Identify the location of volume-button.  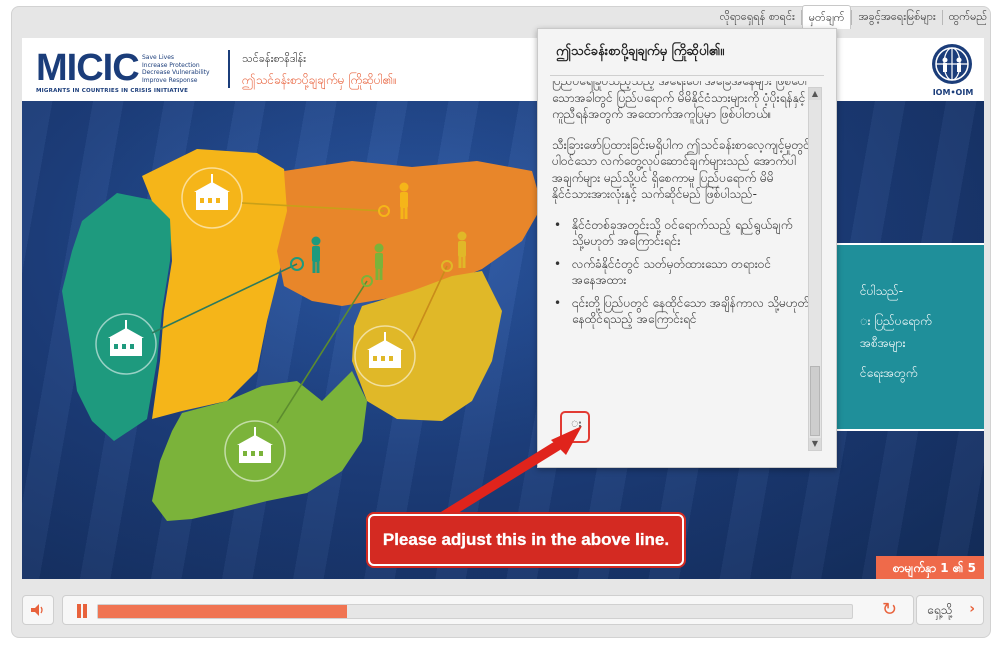
(38, 610).